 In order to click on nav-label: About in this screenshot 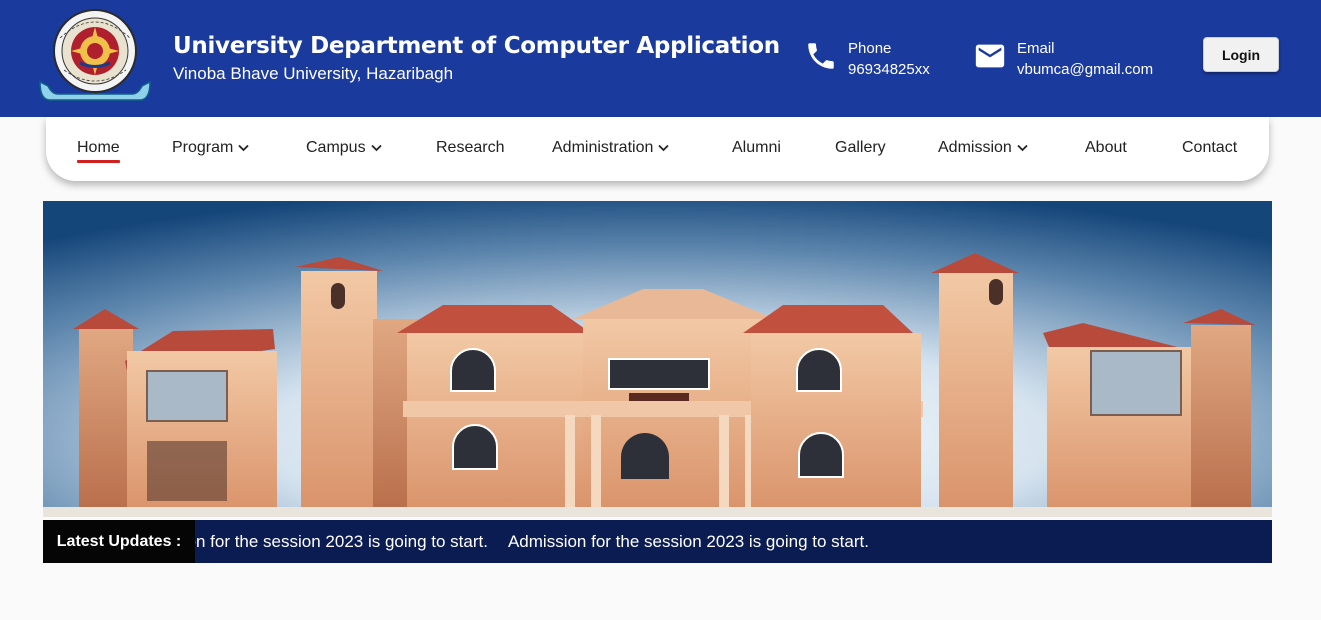, I will do `click(1106, 147)`.